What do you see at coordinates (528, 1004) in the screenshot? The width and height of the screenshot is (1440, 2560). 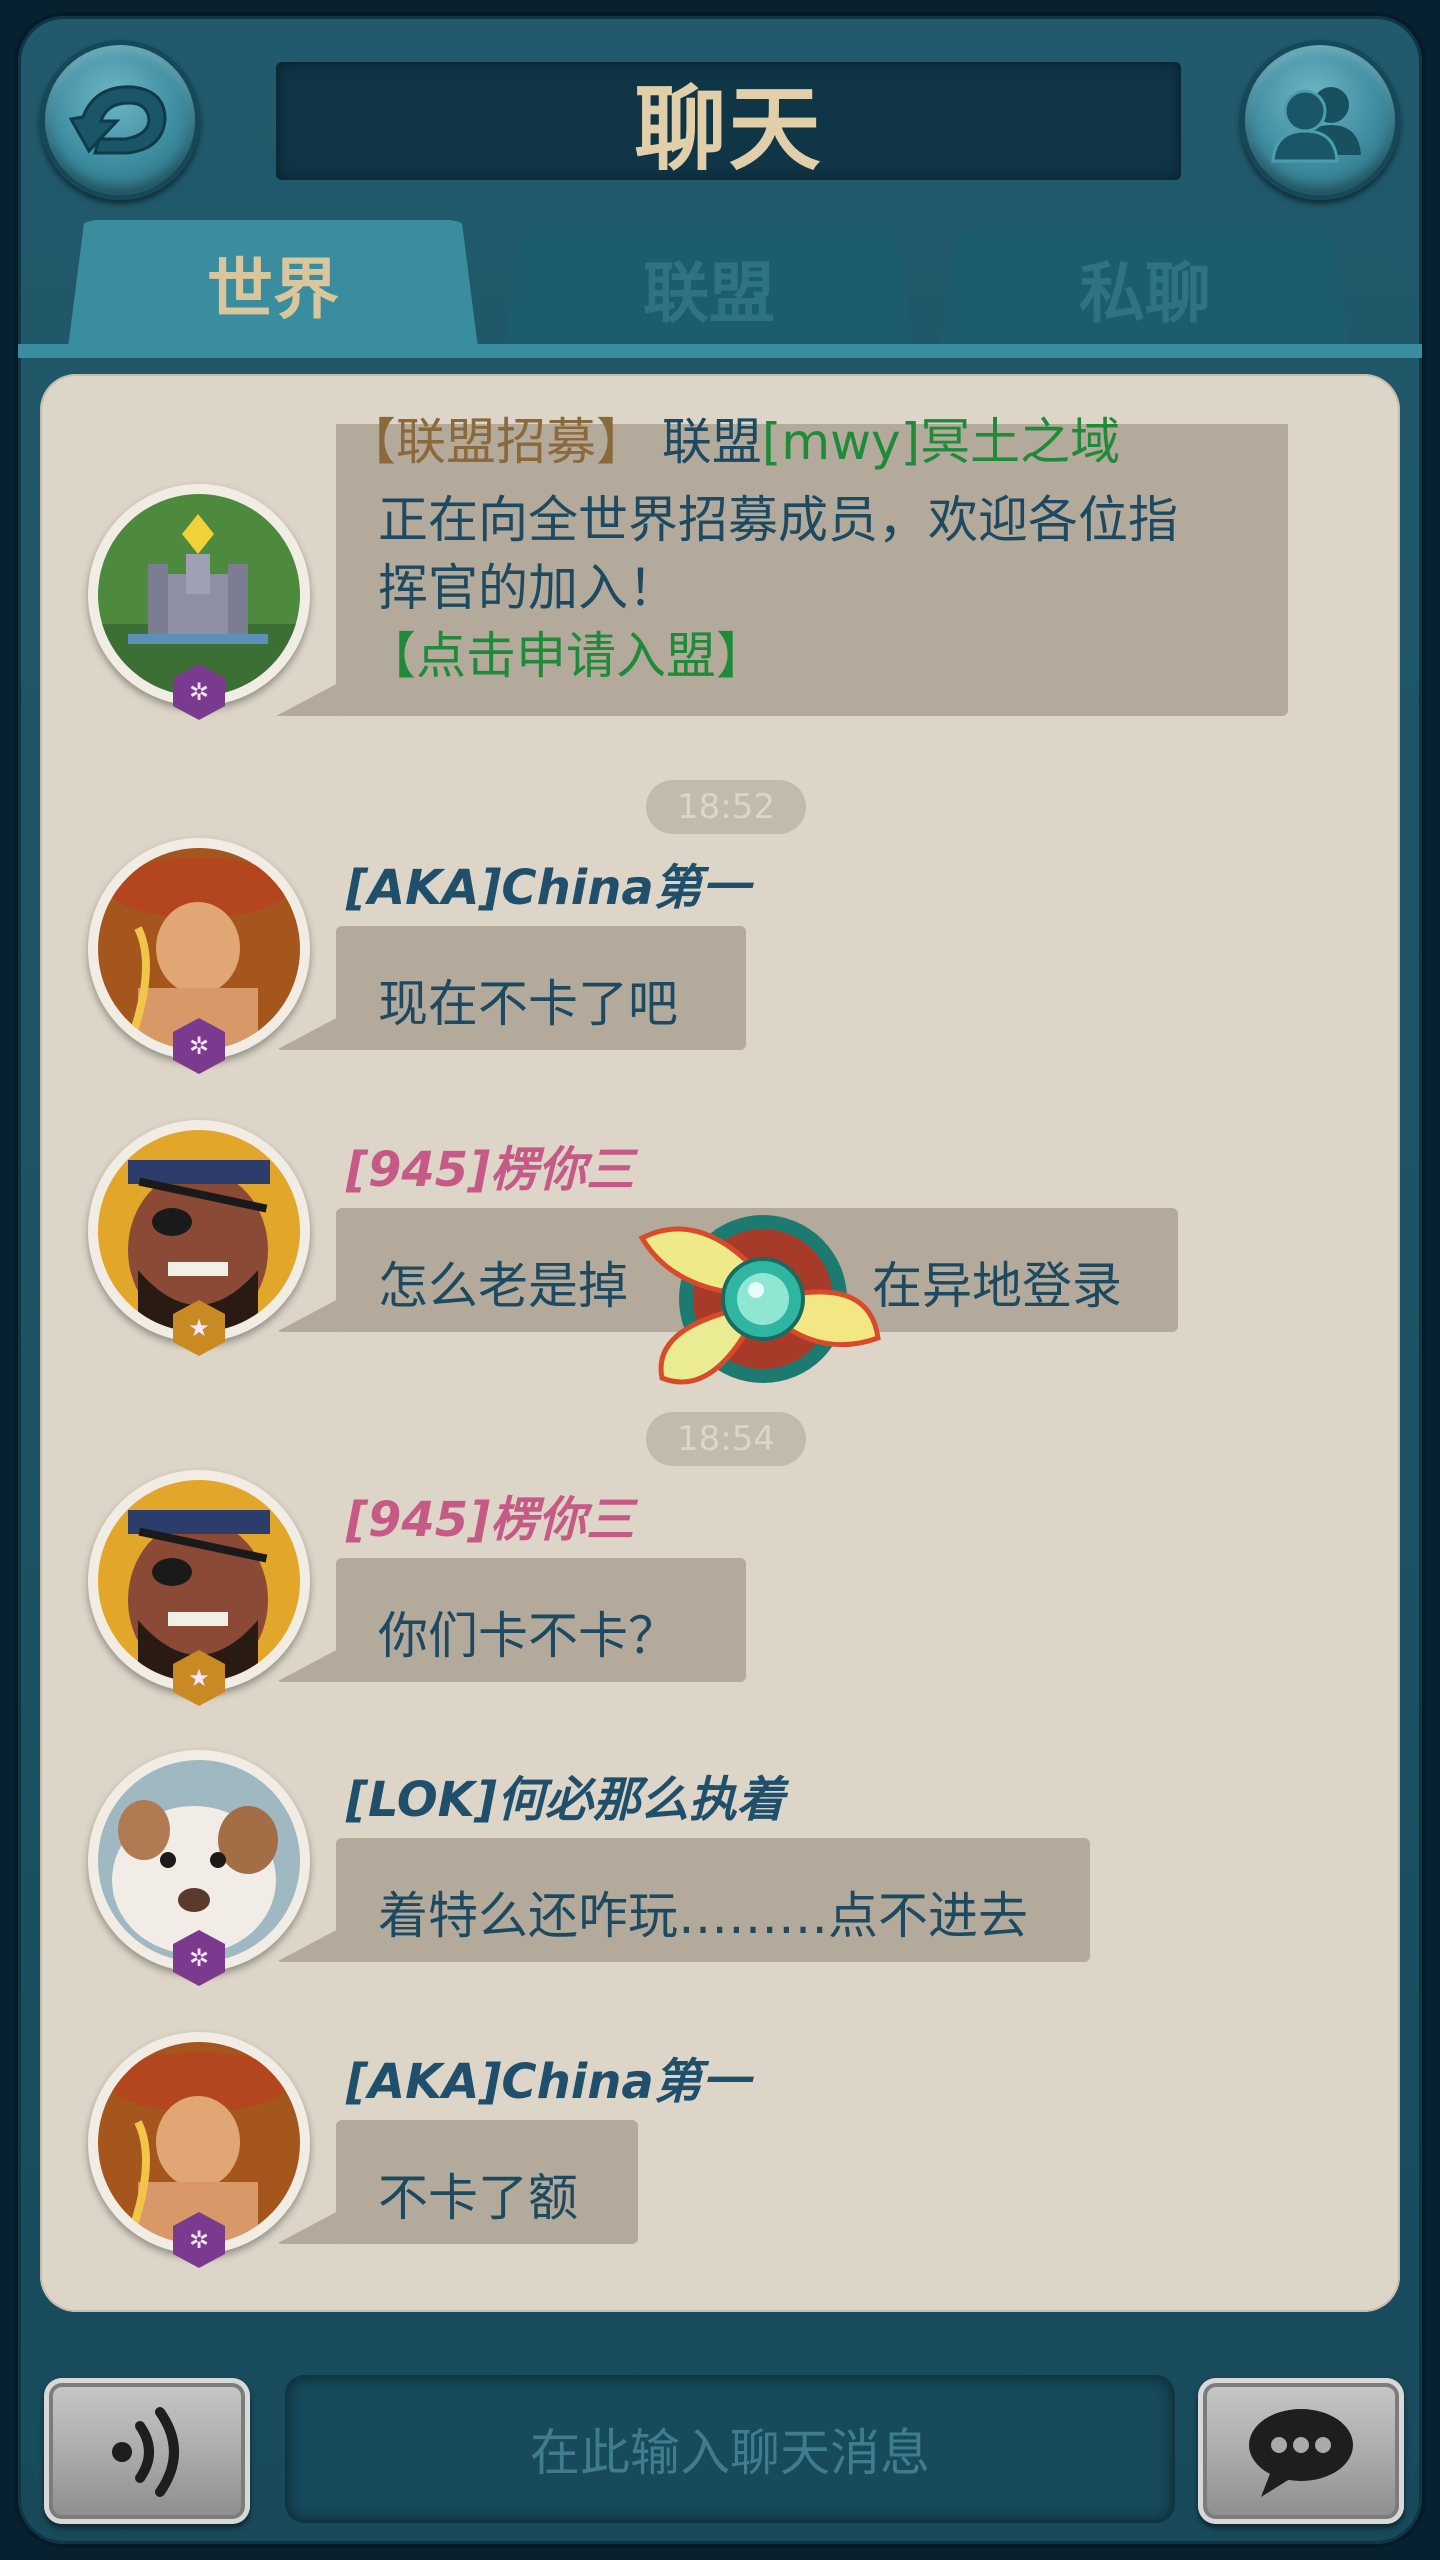 I see `message-text: 现在不卡了吧` at bounding box center [528, 1004].